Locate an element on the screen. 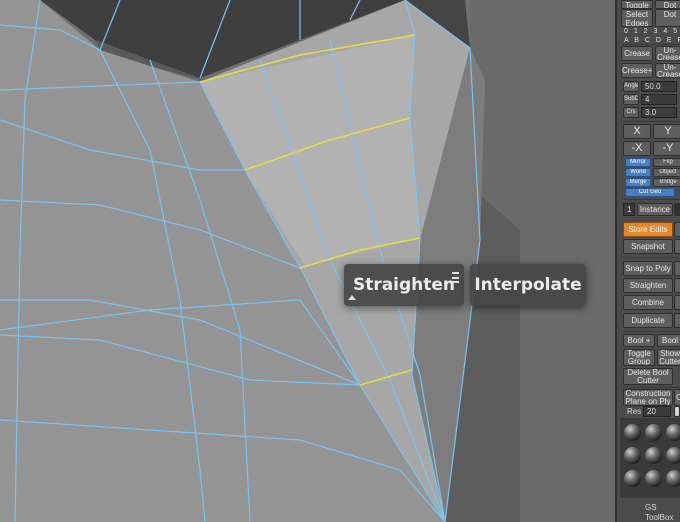 This screenshot has width=680, height=522. res-label: Res is located at coordinates (634, 411).